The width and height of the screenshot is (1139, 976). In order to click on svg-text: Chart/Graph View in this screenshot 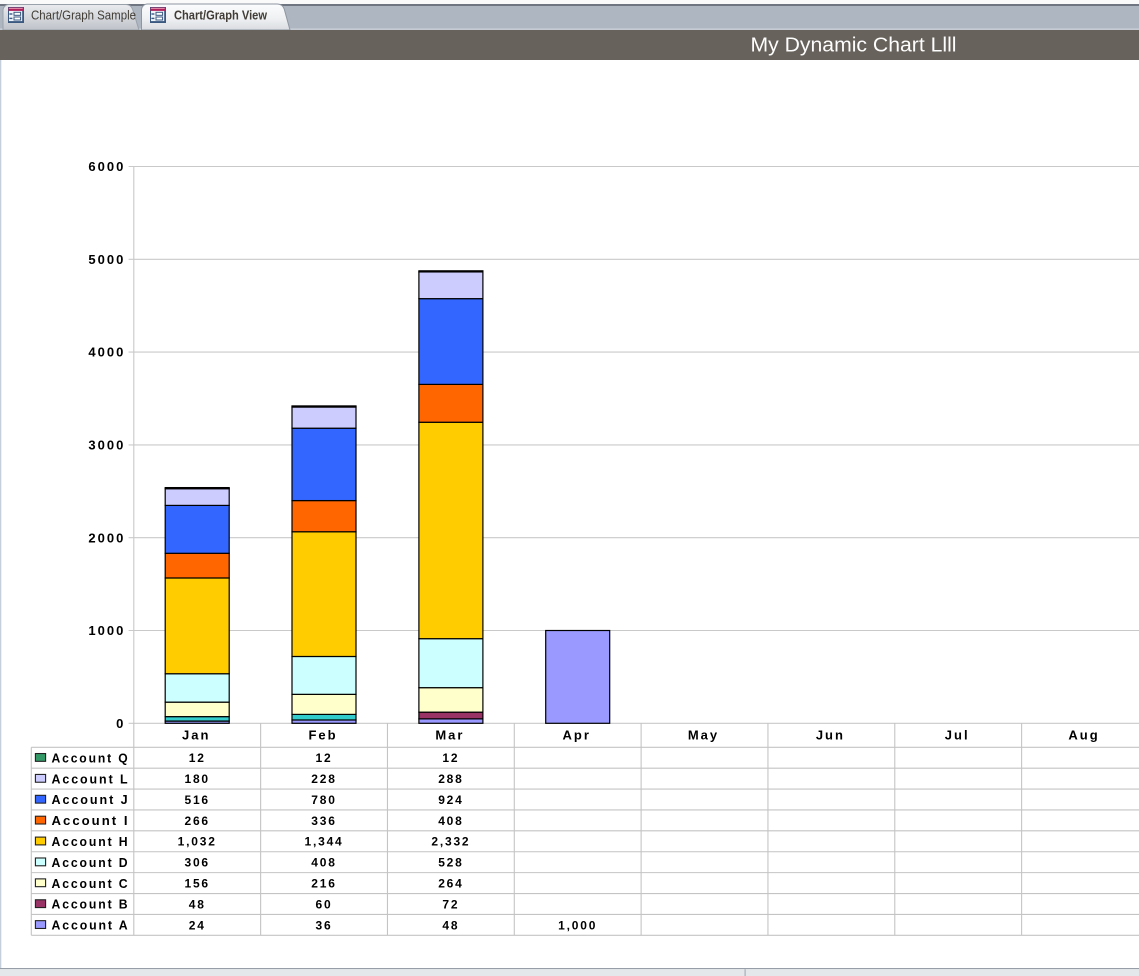, I will do `click(221, 15)`.